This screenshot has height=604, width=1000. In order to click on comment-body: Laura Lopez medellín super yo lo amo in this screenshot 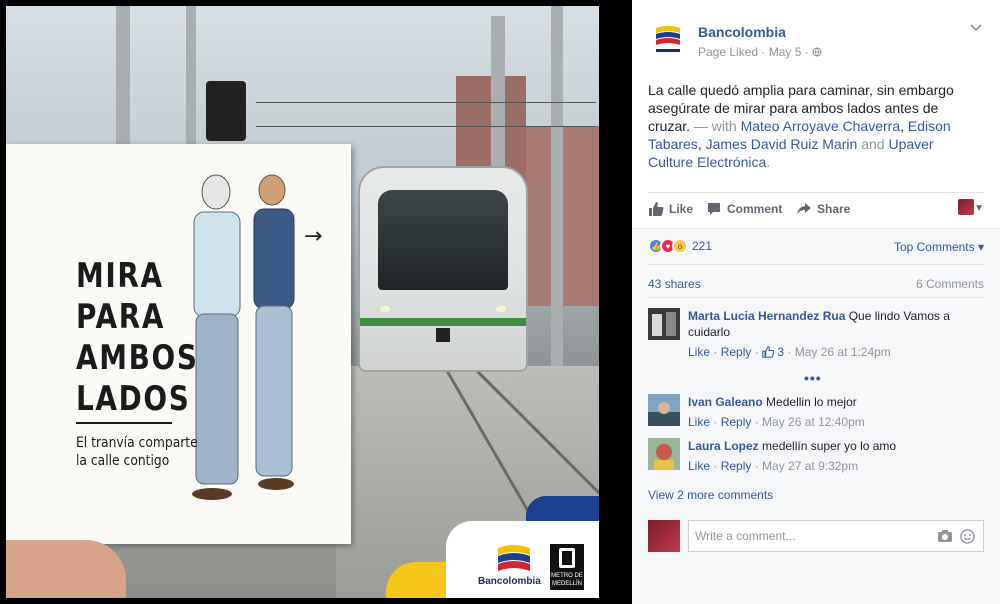, I will do `click(833, 446)`.